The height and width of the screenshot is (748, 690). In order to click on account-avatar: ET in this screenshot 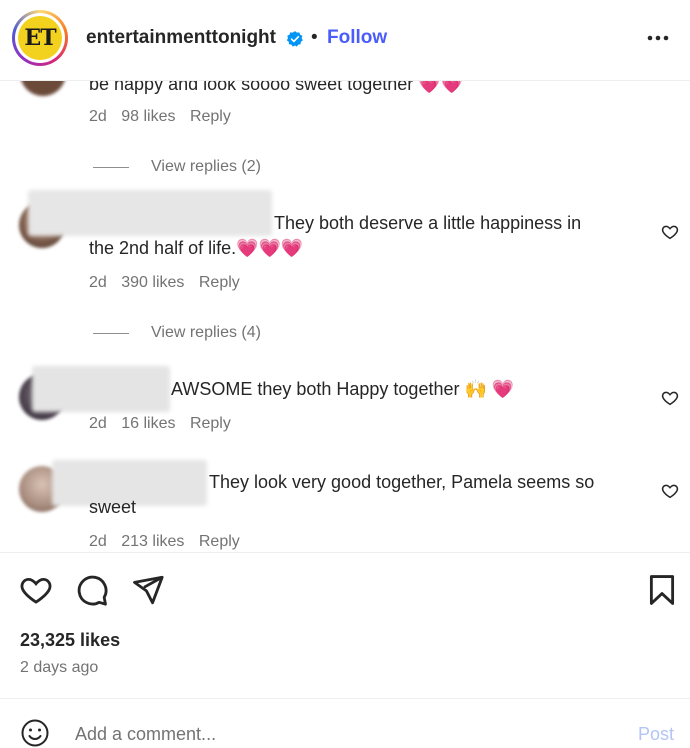, I will do `click(40, 38)`.